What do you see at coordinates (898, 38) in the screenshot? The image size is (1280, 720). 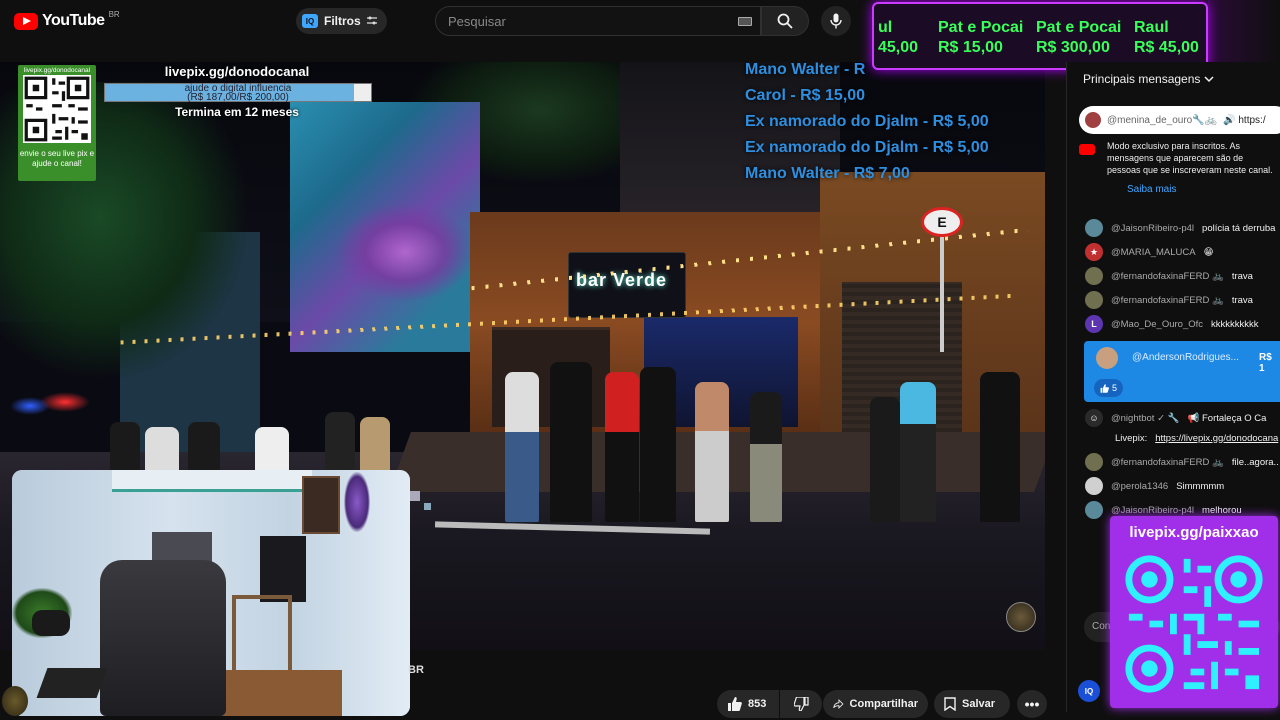 I see `donation-cell: ul 45,00` at bounding box center [898, 38].